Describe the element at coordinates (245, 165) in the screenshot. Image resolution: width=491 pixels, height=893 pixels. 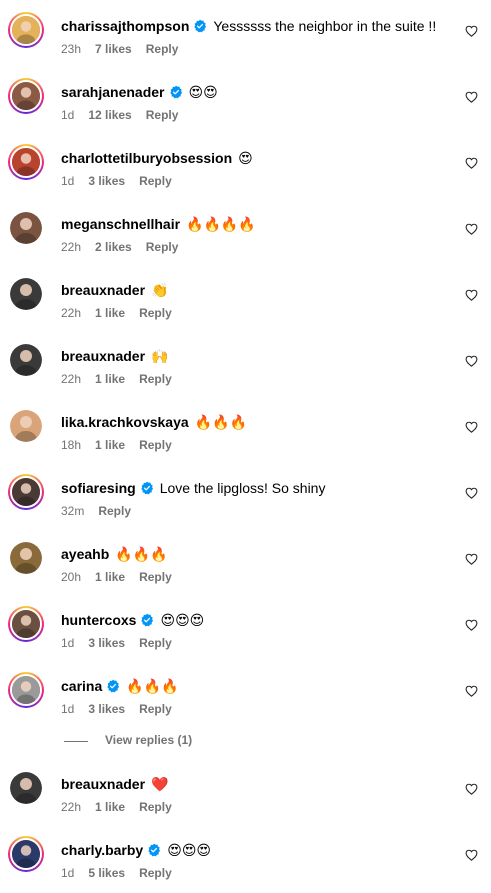
I see `comment-row: charlottetilburyobsession 😍 1d 3 likes Reply` at that location.